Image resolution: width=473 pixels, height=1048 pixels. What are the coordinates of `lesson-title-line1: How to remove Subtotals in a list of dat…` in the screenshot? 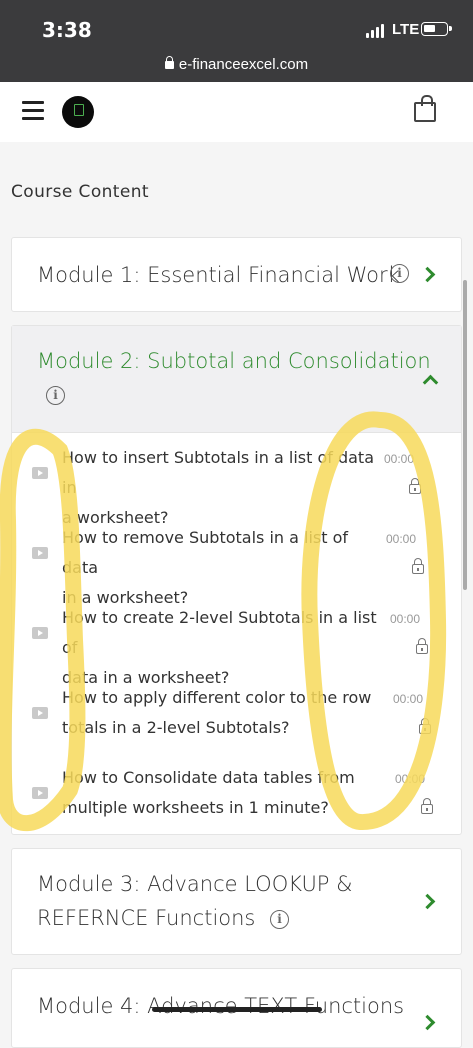 It's located at (205, 552).